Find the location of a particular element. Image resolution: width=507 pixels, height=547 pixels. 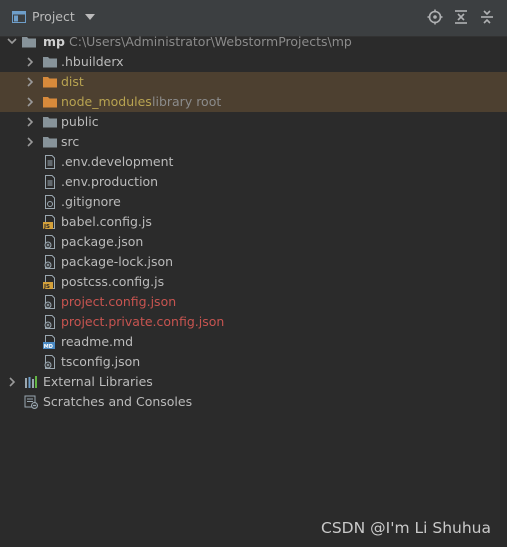

locate-file-icon is located at coordinates (435, 17).